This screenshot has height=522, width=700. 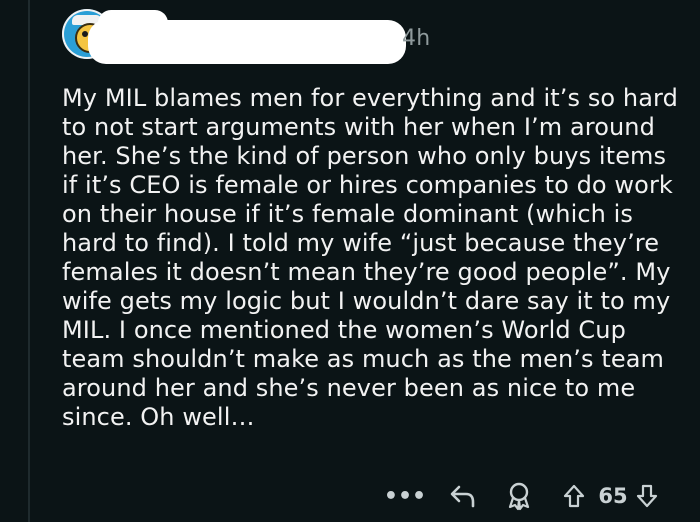 What do you see at coordinates (247, 37) in the screenshot?
I see `username-redaction` at bounding box center [247, 37].